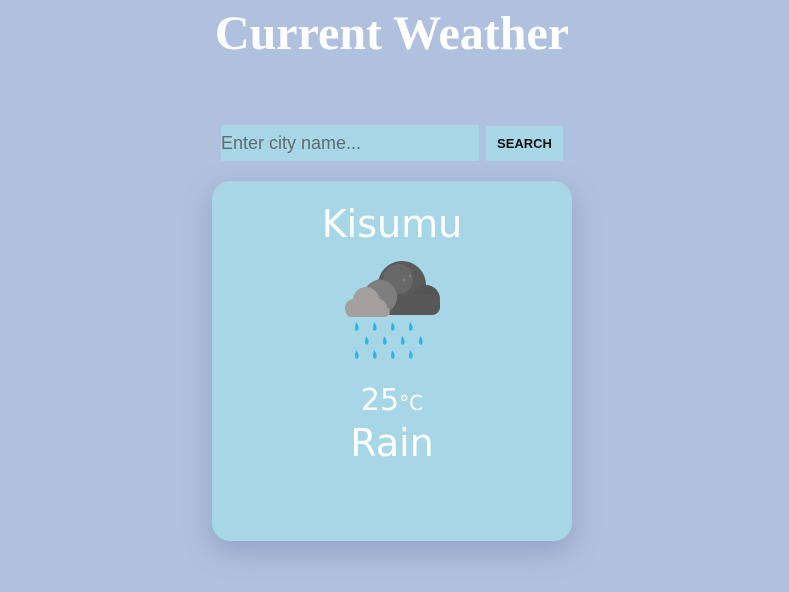 The image size is (789, 592). I want to click on city-name: Kisumu, so click(392, 224).